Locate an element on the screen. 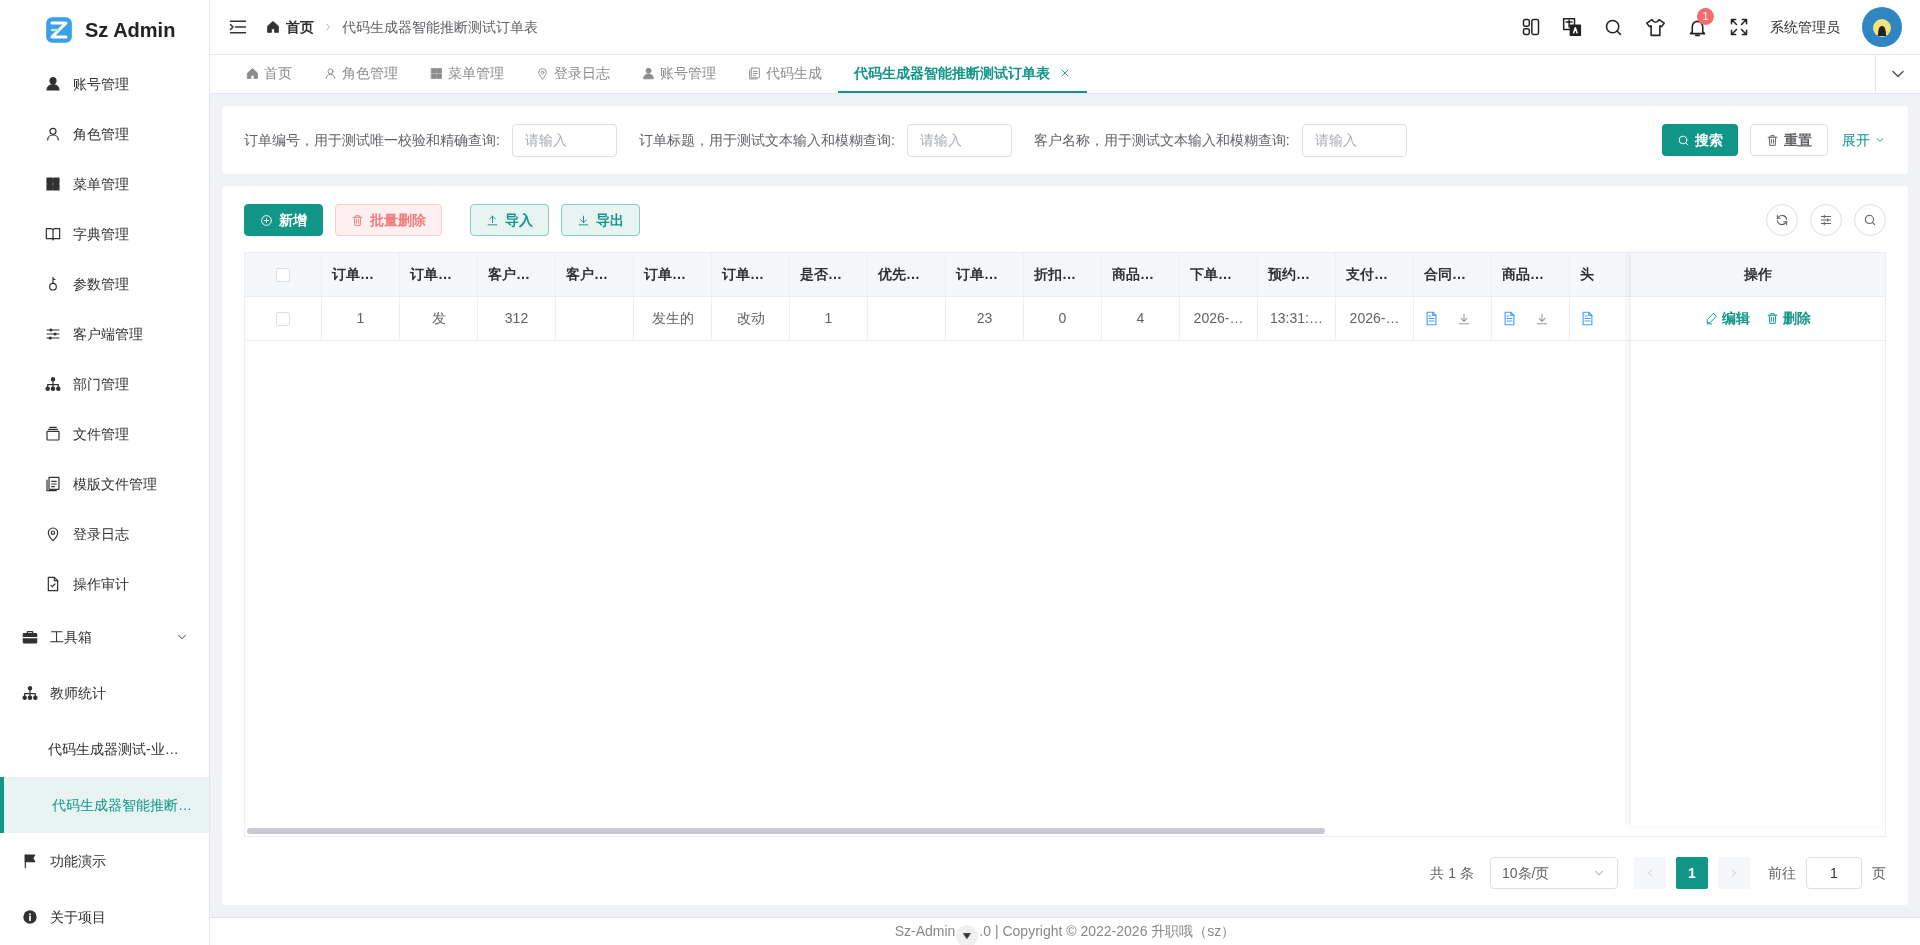  page-input: 1 is located at coordinates (1834, 873).